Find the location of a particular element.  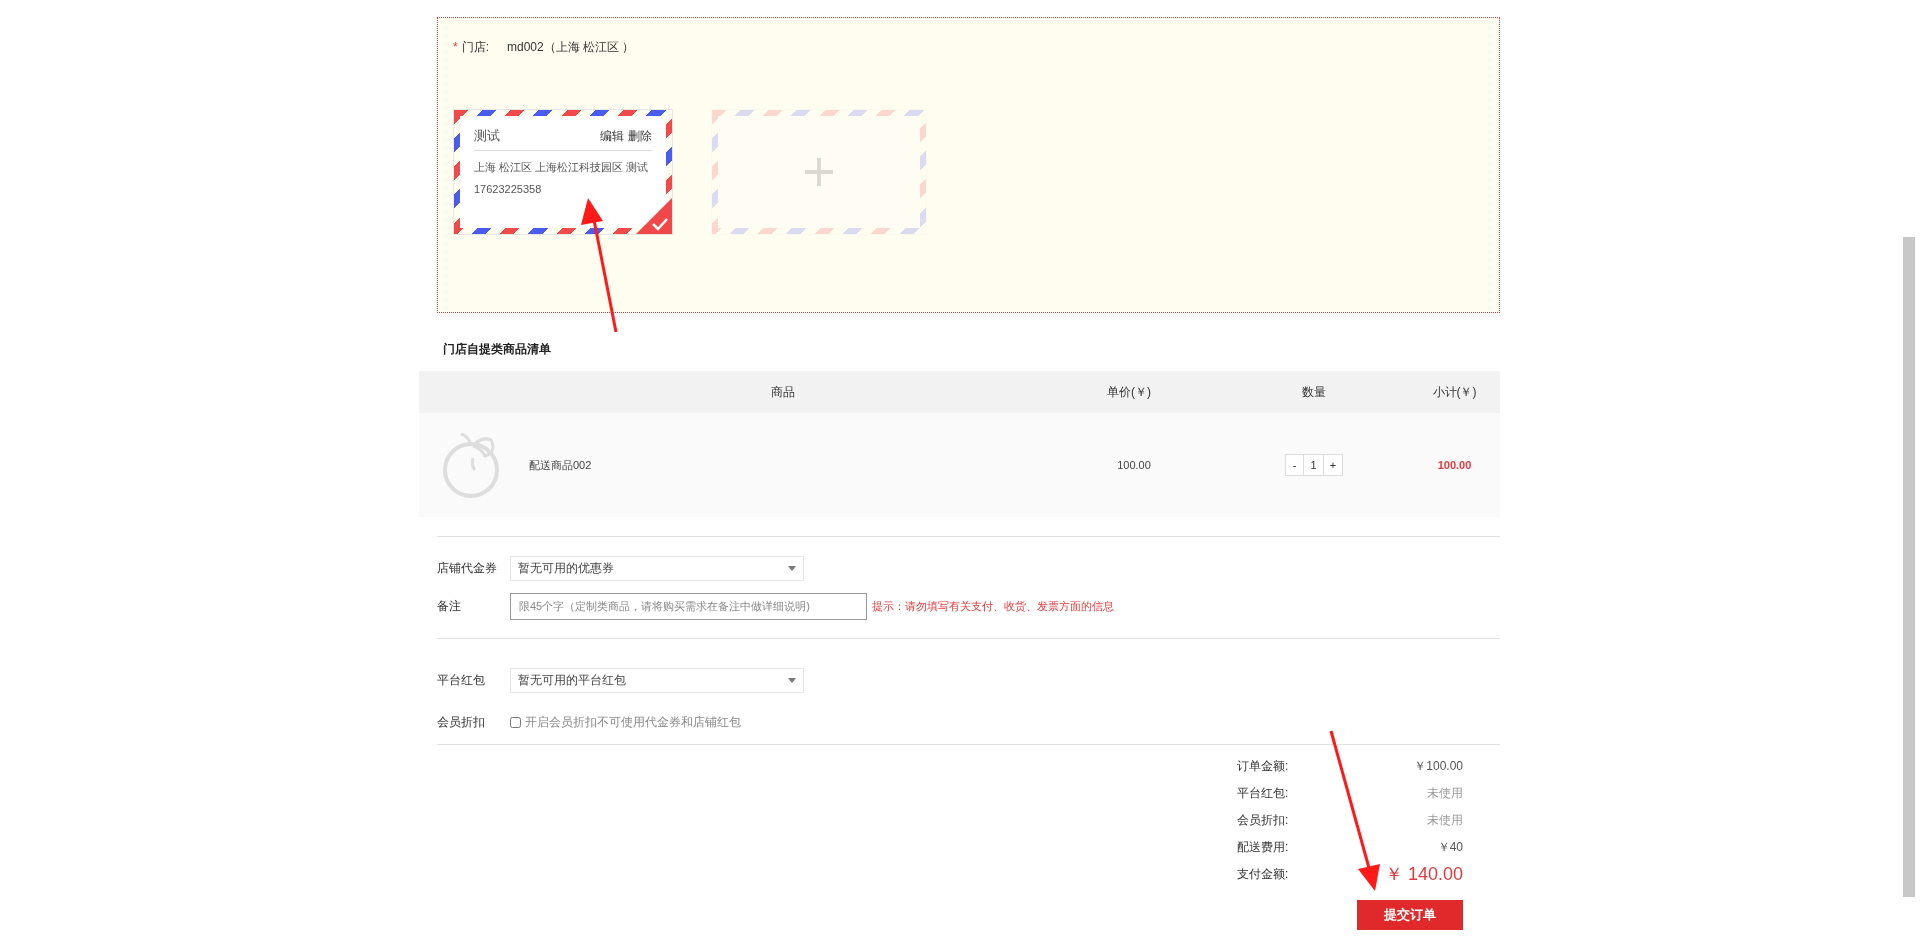

summary-label: 配送费用: is located at coordinates (1263, 847).